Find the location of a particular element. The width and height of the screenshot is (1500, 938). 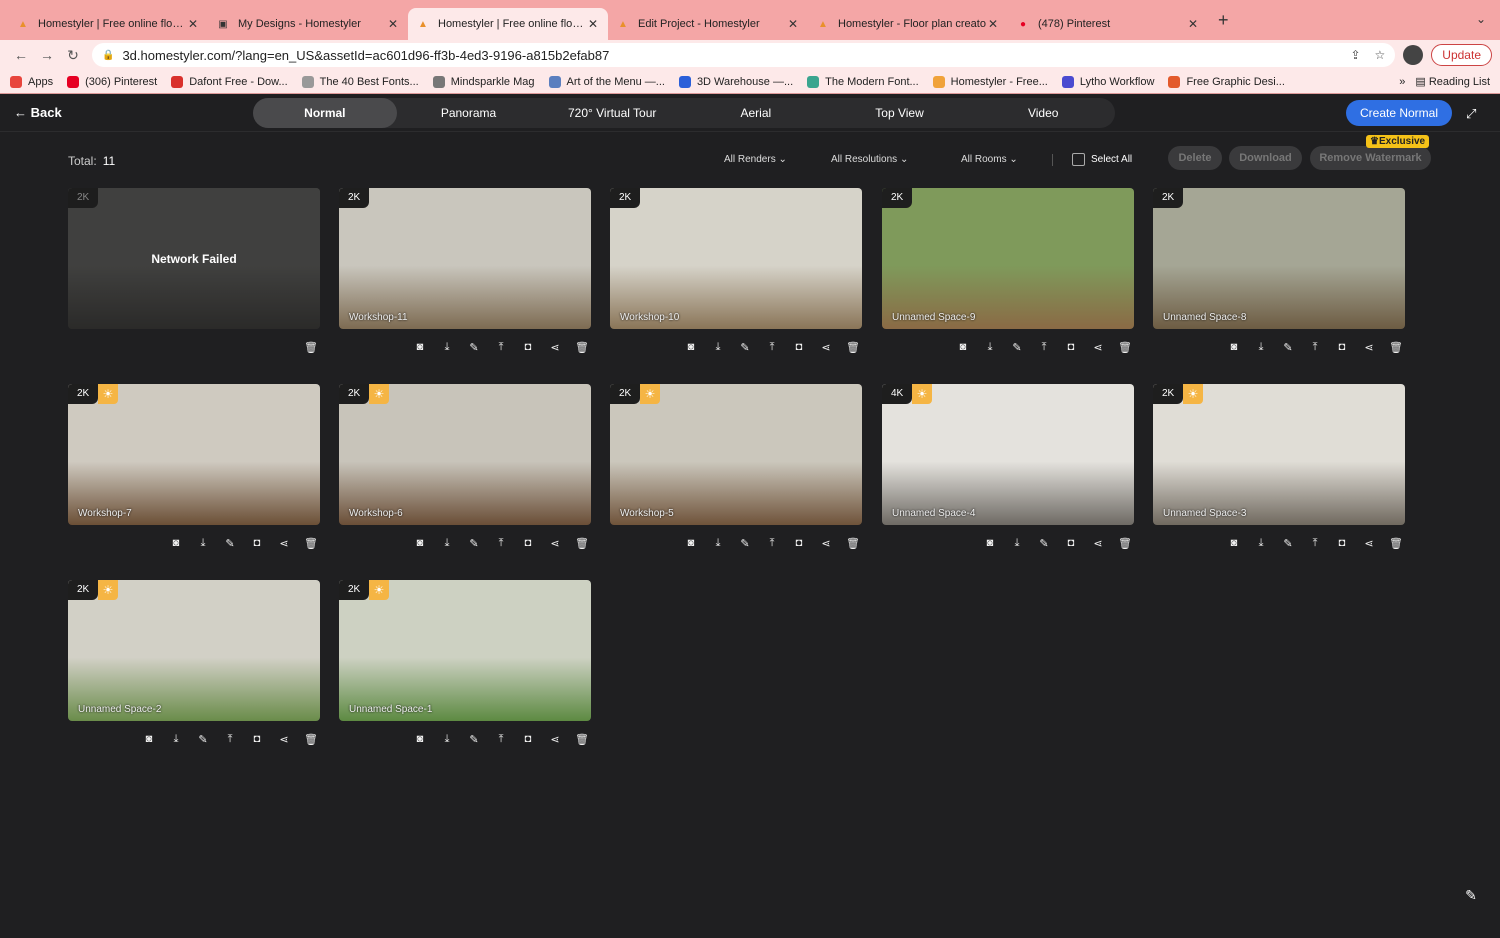

share-page-icon: ⇪ is located at coordinates (1355, 55).